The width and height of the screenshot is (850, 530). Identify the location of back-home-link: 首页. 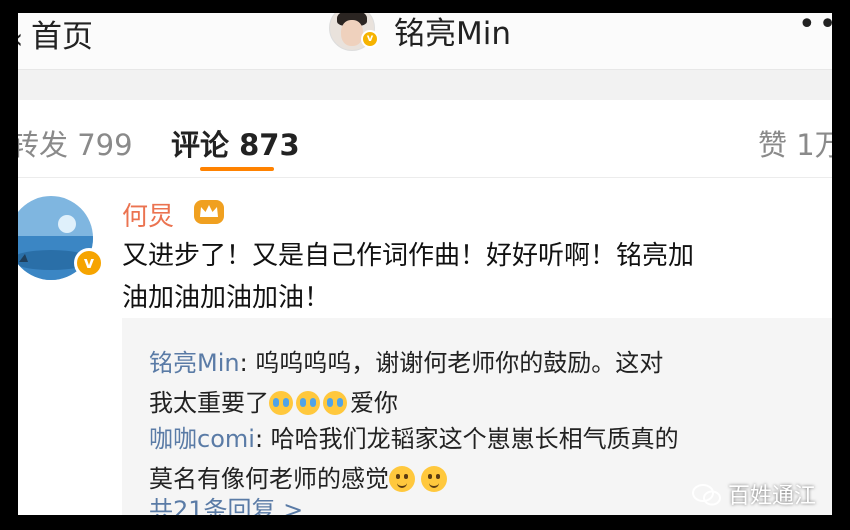
(62, 34).